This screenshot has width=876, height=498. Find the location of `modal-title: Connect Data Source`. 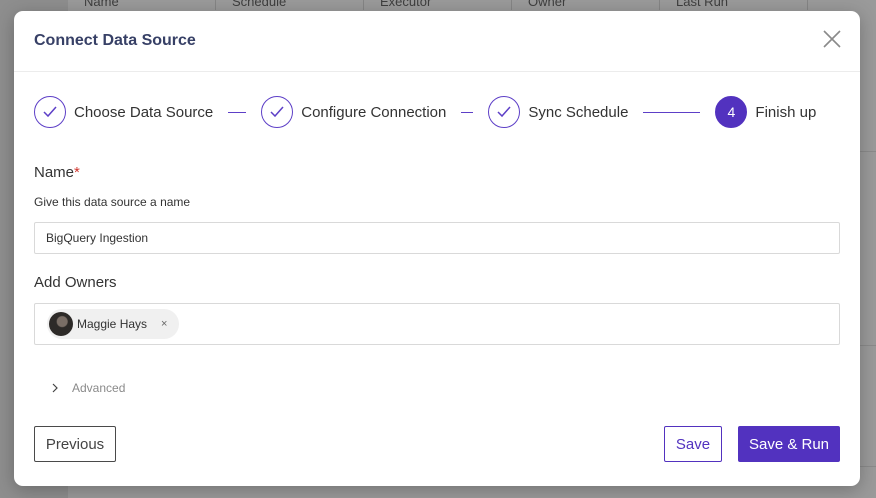

modal-title: Connect Data Source is located at coordinates (115, 40).